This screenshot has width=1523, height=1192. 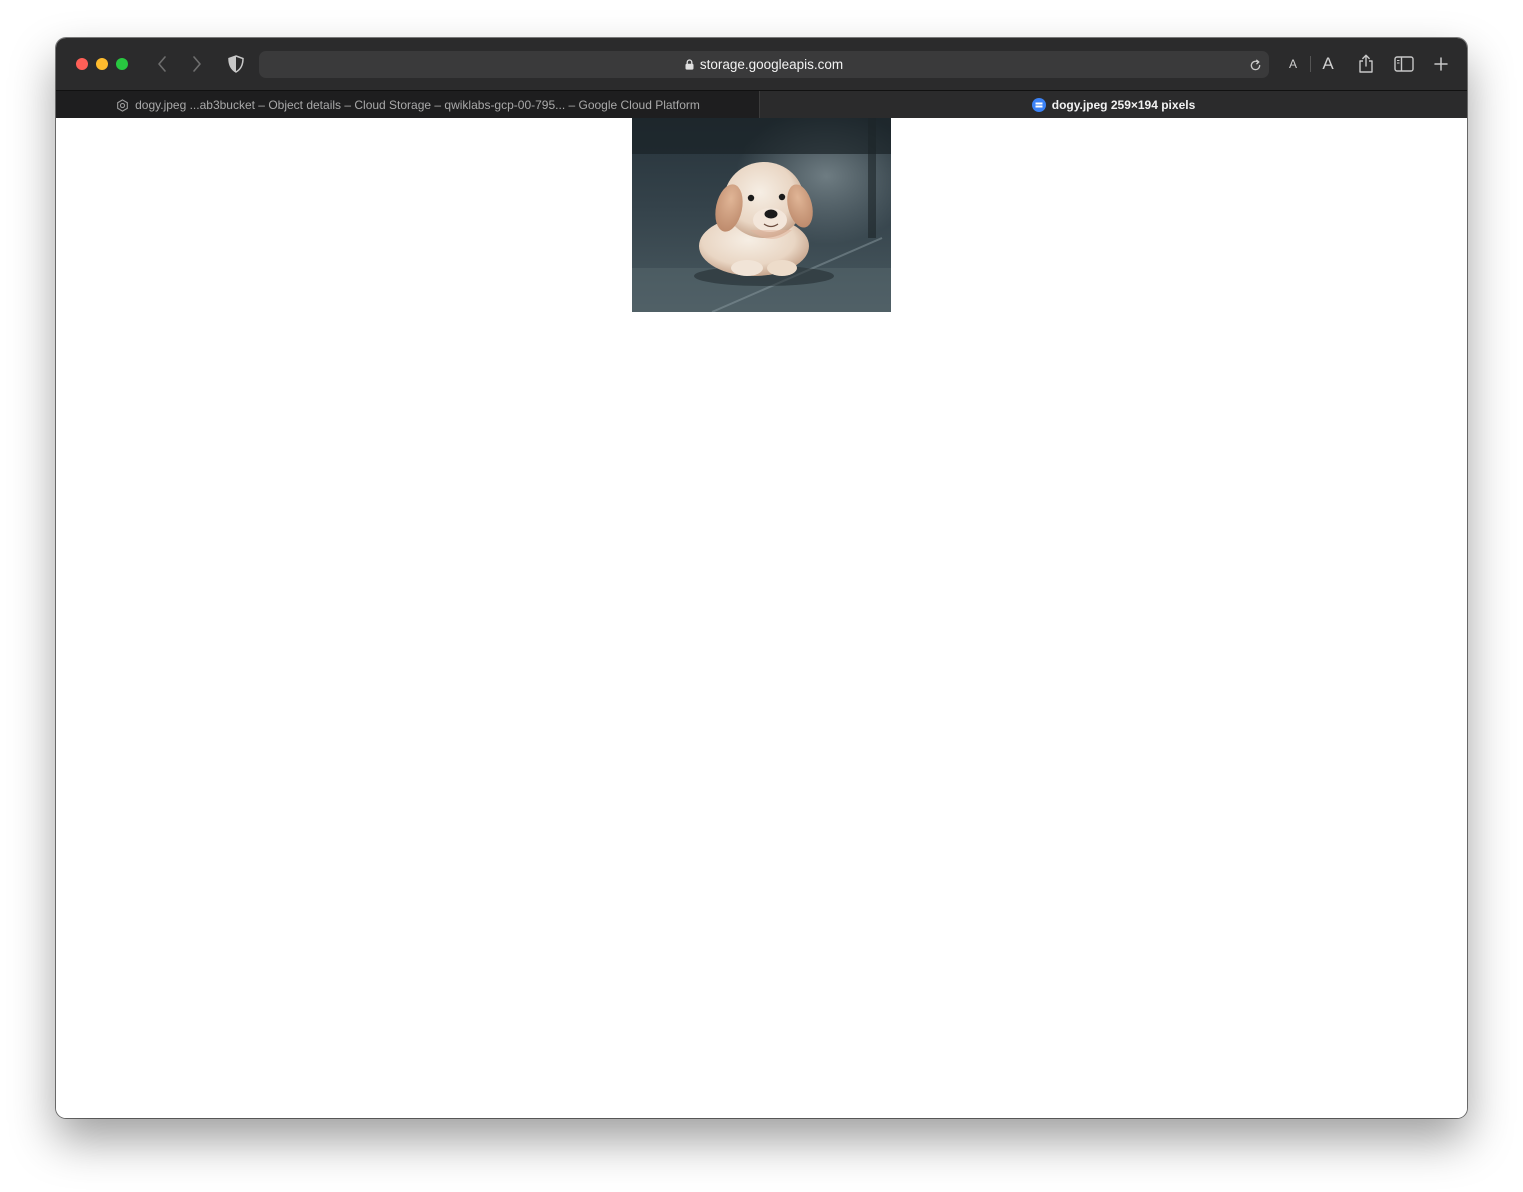 I want to click on share-icon, so click(x=1366, y=64).